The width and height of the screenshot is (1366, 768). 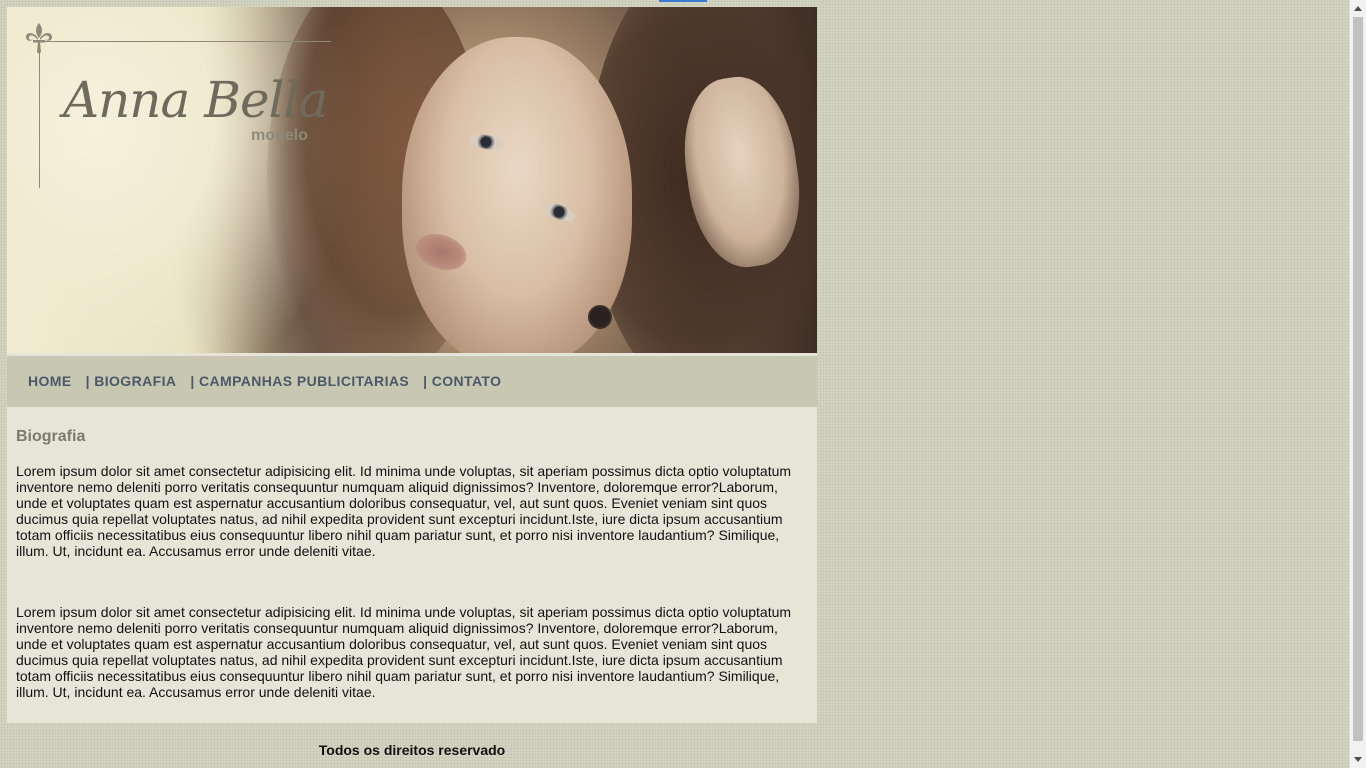 What do you see at coordinates (412, 354) in the screenshot?
I see `banner-bottom-border` at bounding box center [412, 354].